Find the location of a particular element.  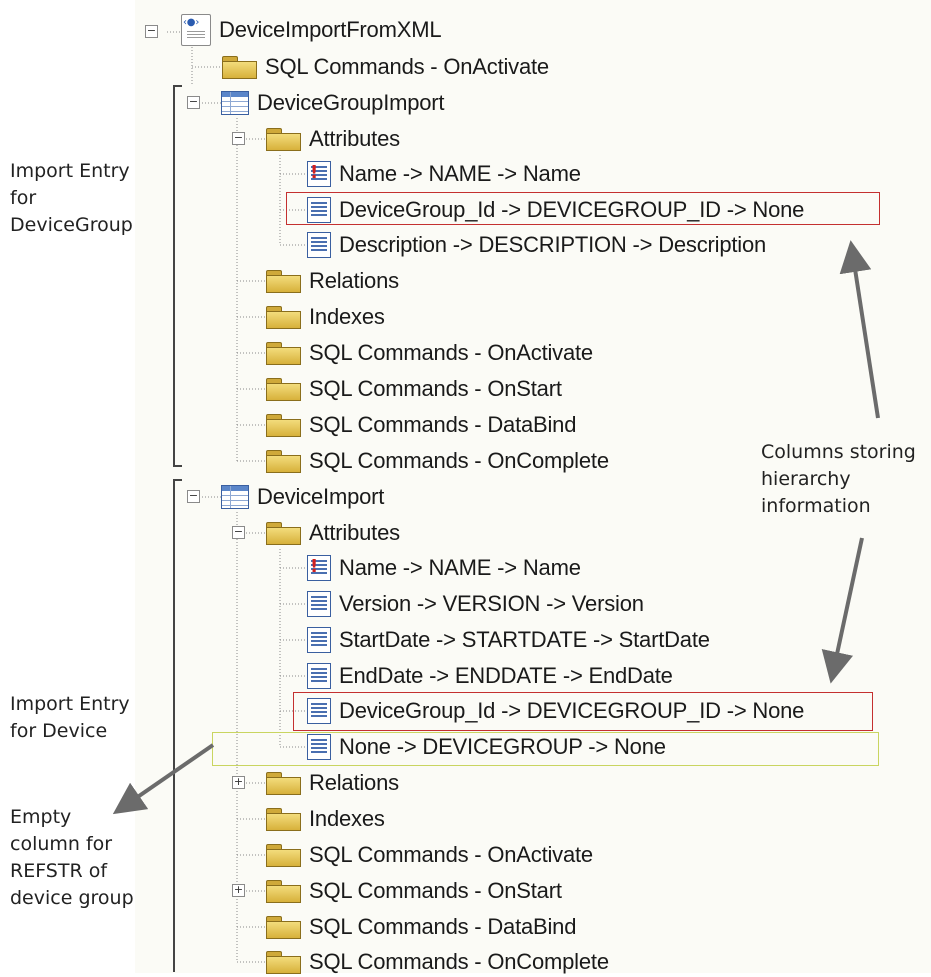

arrow-to-empty-column is located at coordinates (163, 779).